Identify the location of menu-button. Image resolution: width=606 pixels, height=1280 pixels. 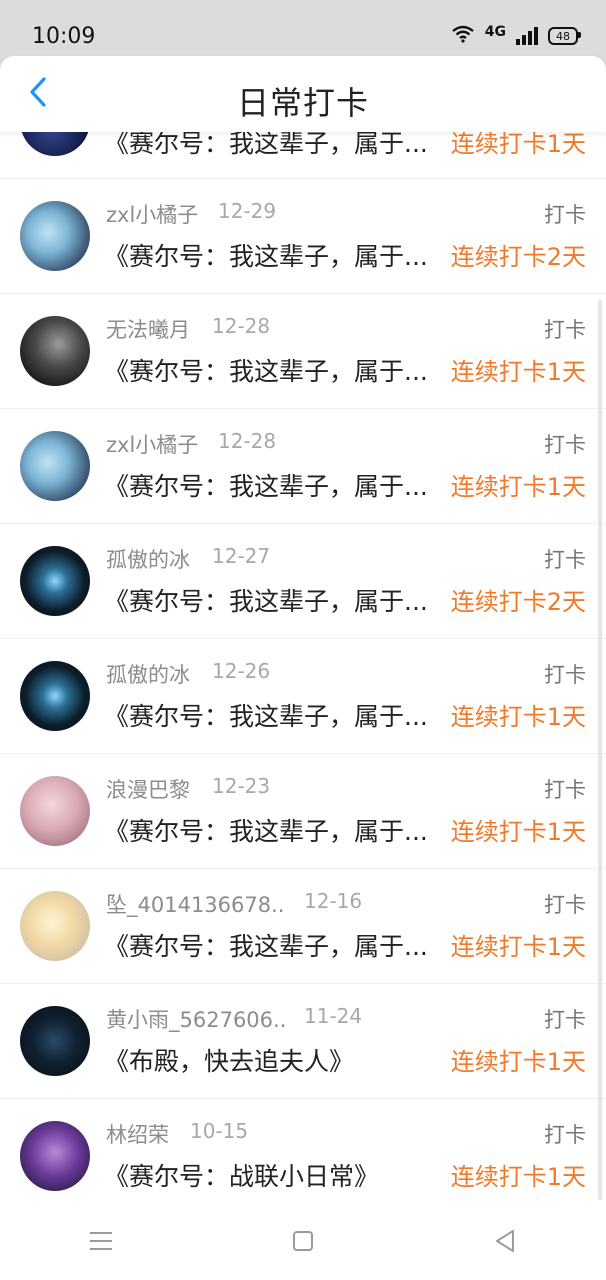
(101, 1243).